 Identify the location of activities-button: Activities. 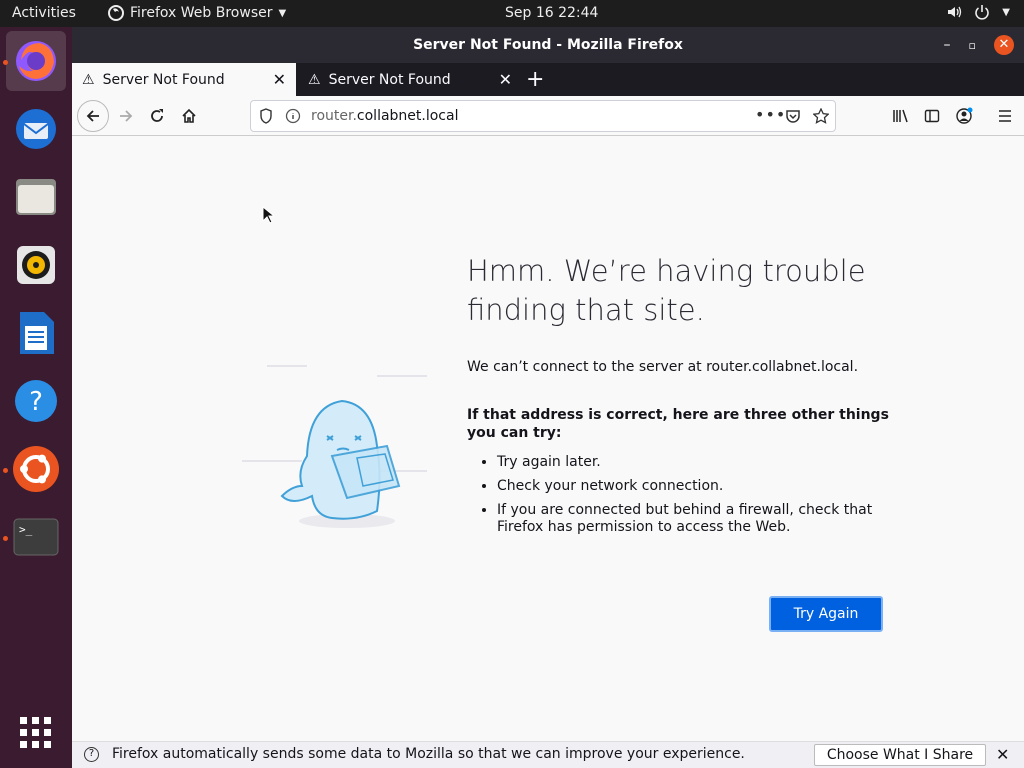
(44, 13).